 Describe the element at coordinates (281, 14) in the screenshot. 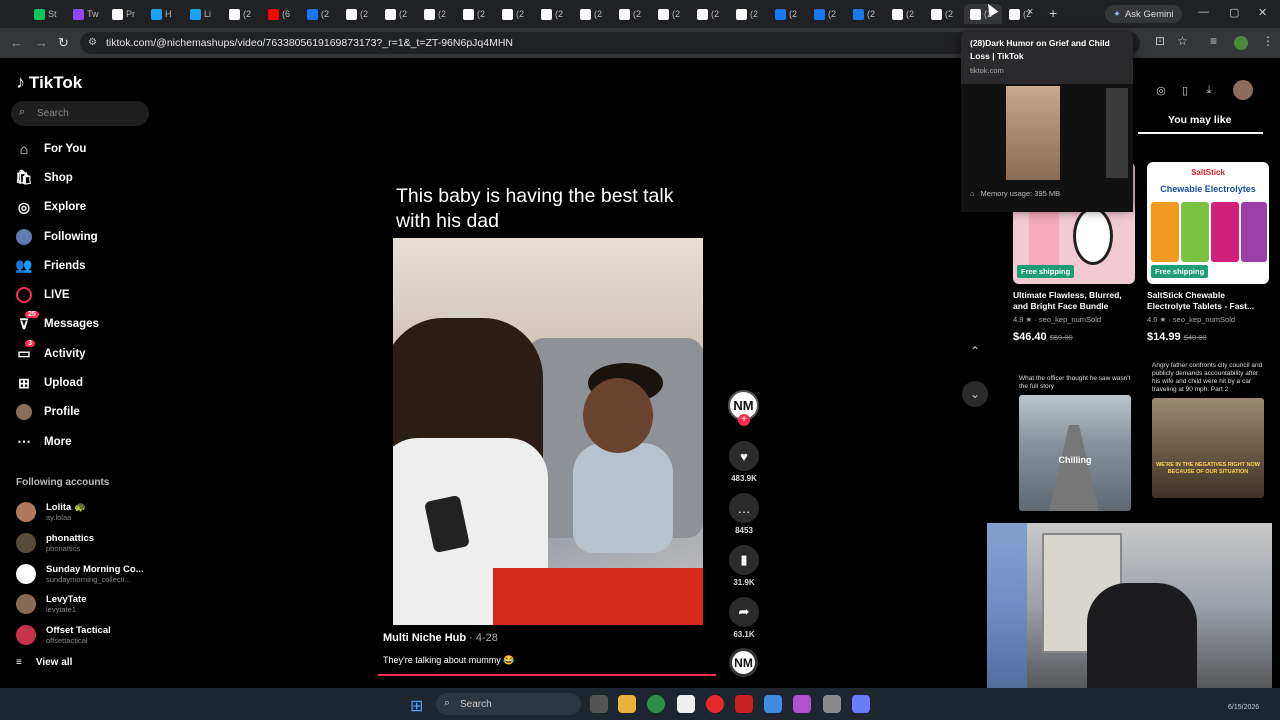

I see `browser-tab: (6` at that location.